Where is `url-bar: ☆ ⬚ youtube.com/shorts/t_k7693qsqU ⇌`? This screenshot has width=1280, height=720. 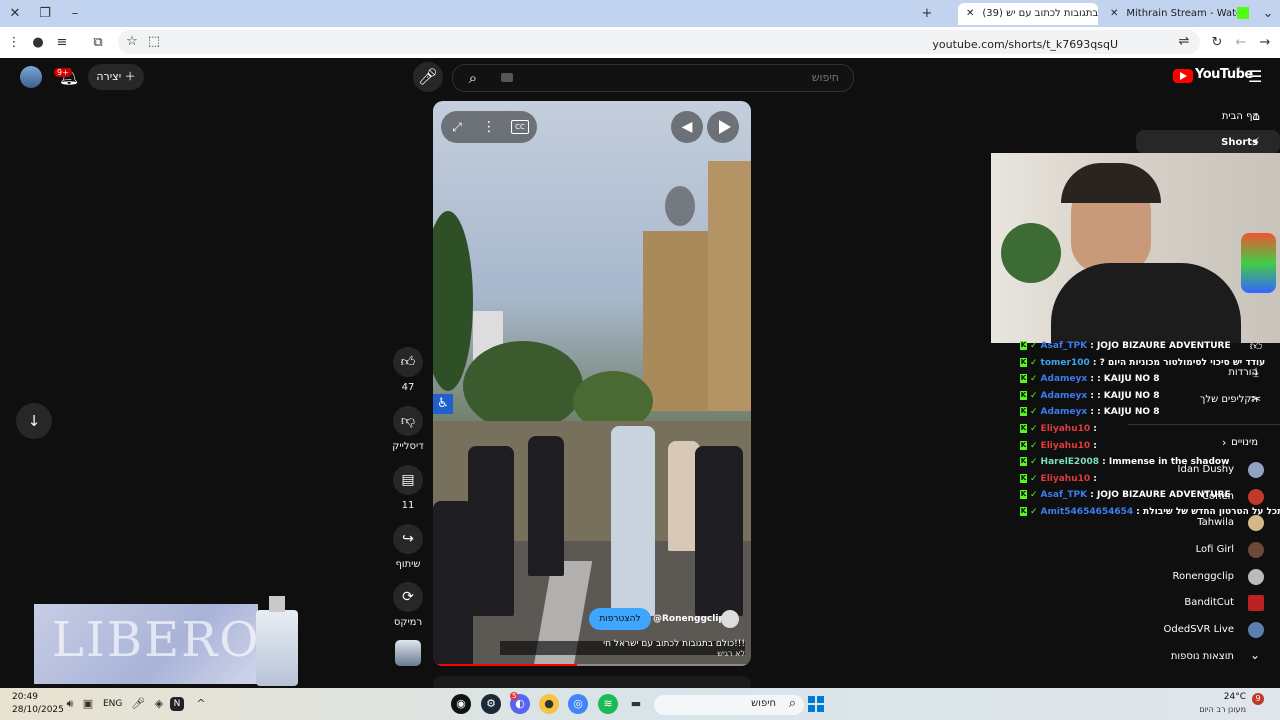 url-bar: ☆ ⬚ youtube.com/shorts/t_k7693qsqU ⇌ is located at coordinates (659, 42).